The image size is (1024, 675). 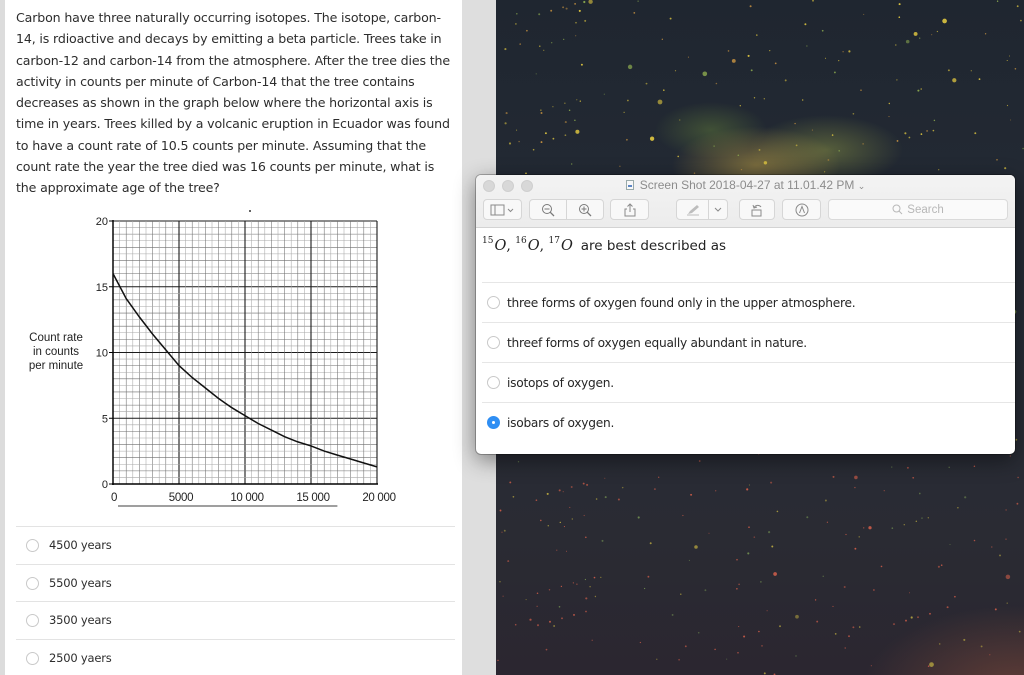 I want to click on search-input: Search, so click(x=918, y=209).